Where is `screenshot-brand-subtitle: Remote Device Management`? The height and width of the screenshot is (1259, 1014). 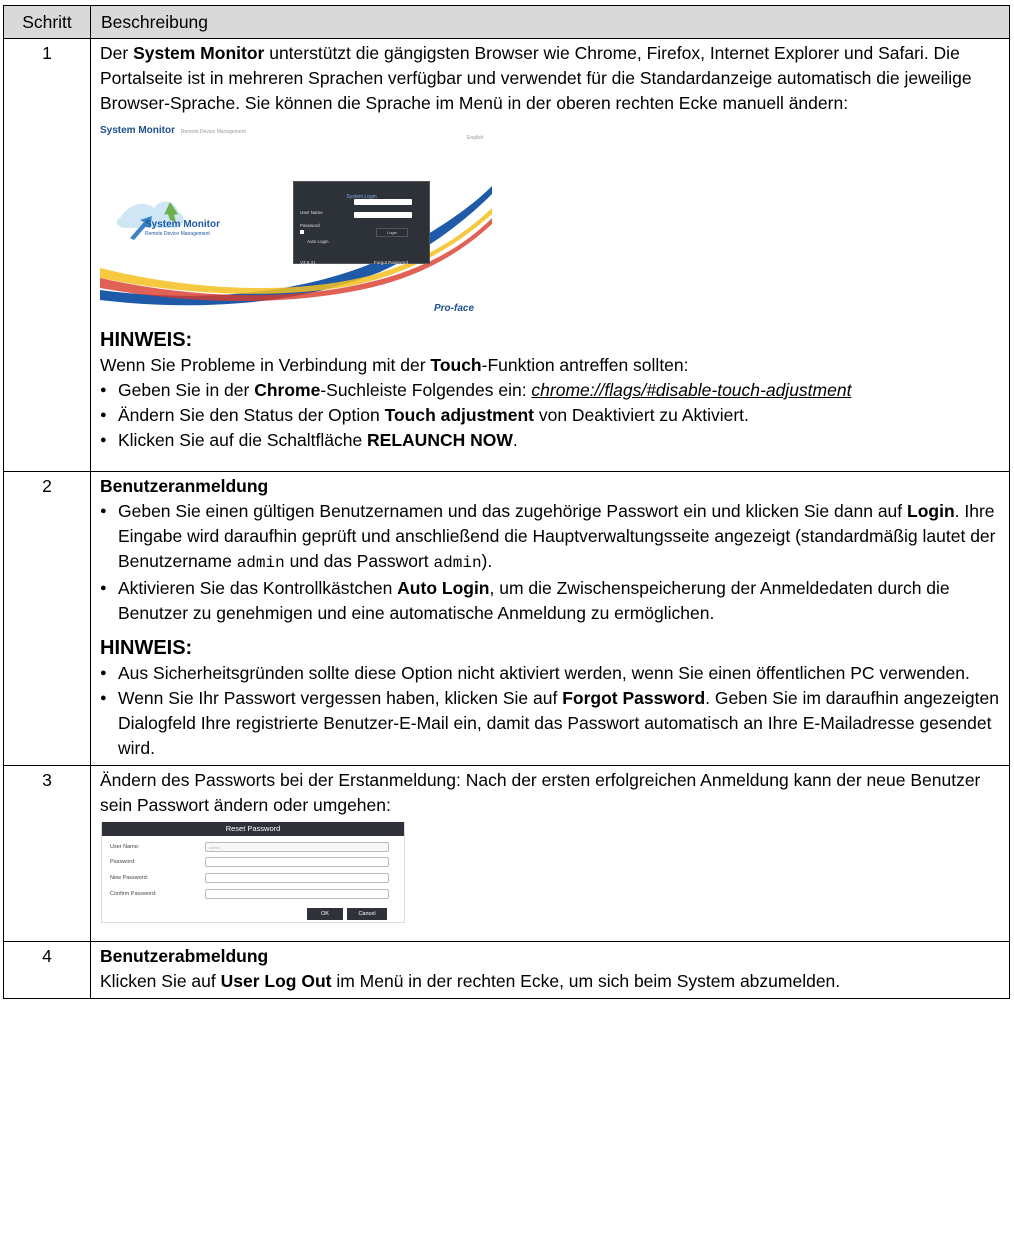 screenshot-brand-subtitle: Remote Device Management is located at coordinates (177, 234).